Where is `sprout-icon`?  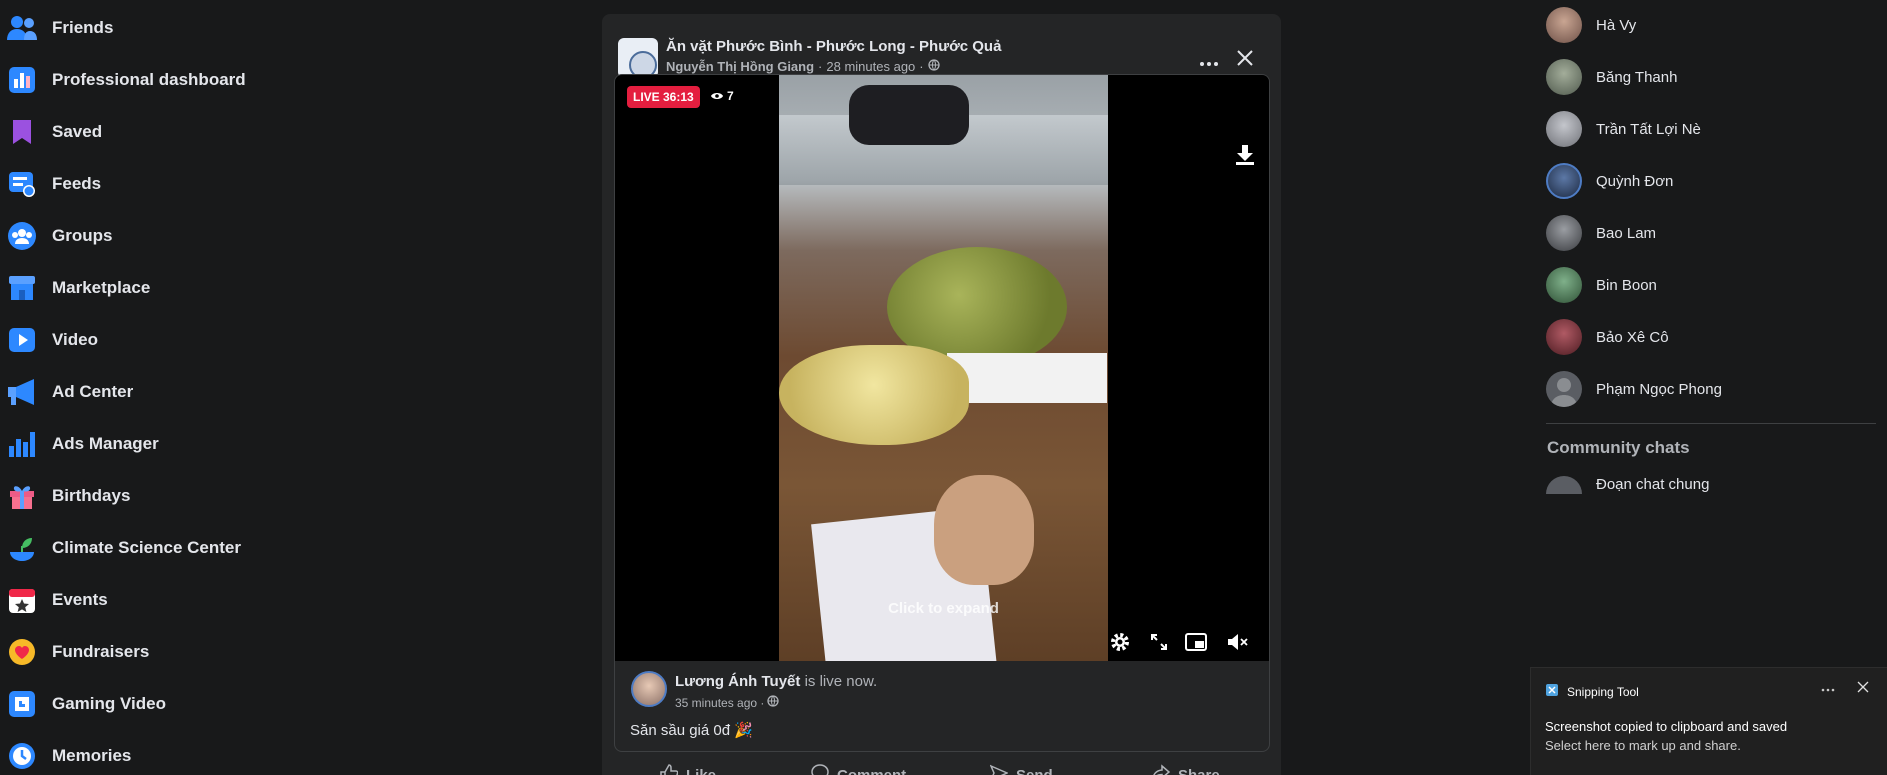 sprout-icon is located at coordinates (22, 548).